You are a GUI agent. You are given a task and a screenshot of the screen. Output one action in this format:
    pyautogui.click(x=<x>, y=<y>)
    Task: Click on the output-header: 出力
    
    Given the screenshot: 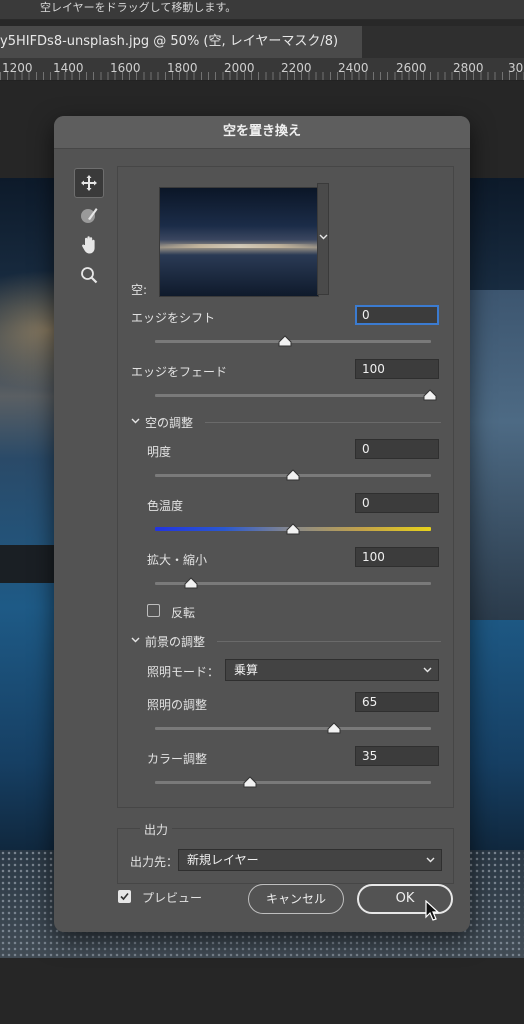 What is the action you would take?
    pyautogui.click(x=156, y=829)
    